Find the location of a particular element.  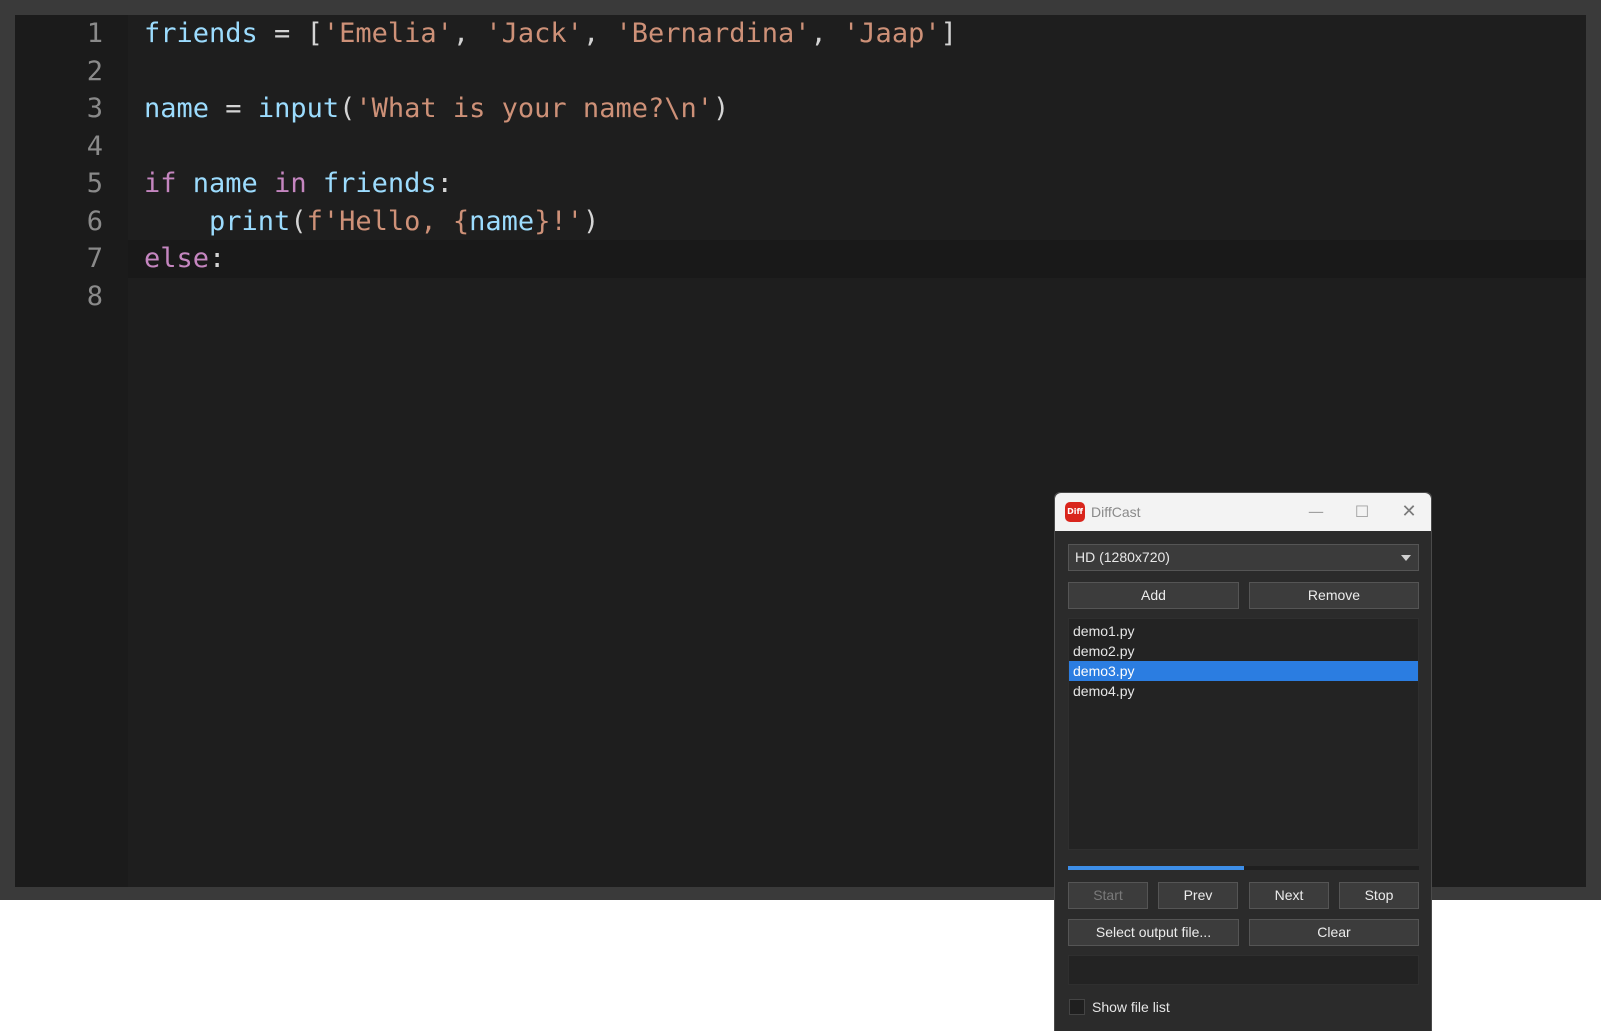

code-line: print(f'Hello, {name}!') is located at coordinates (857, 222).